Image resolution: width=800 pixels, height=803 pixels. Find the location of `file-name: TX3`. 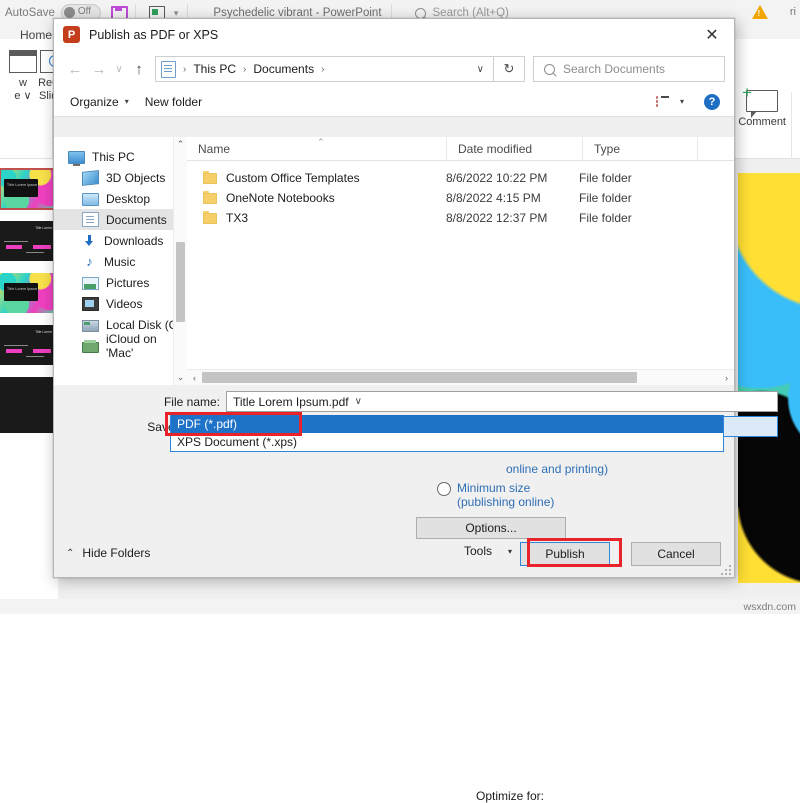

file-name: TX3 is located at coordinates (237, 218).